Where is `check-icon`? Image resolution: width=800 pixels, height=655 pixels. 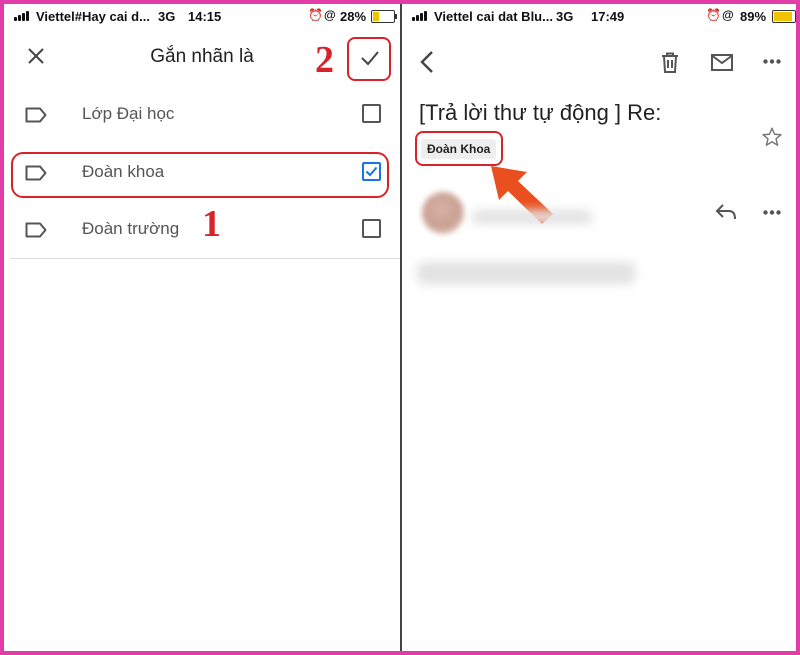 check-icon is located at coordinates (370, 58).